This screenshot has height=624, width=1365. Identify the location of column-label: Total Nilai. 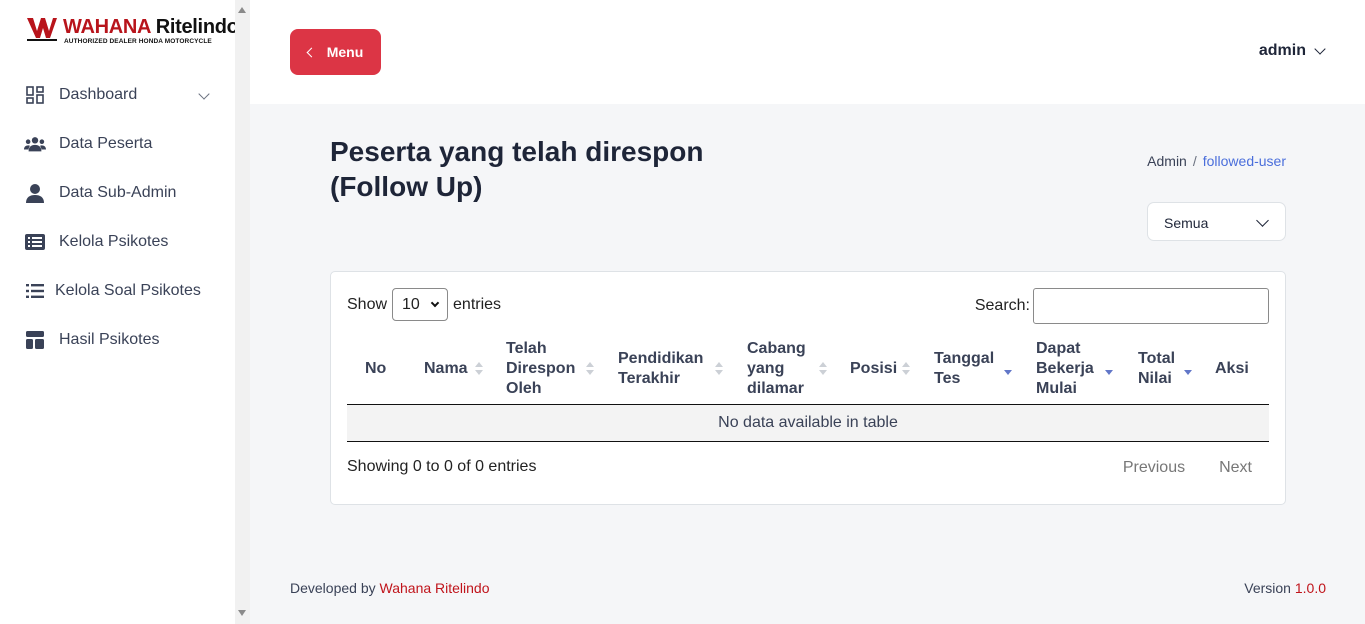
(1157, 368).